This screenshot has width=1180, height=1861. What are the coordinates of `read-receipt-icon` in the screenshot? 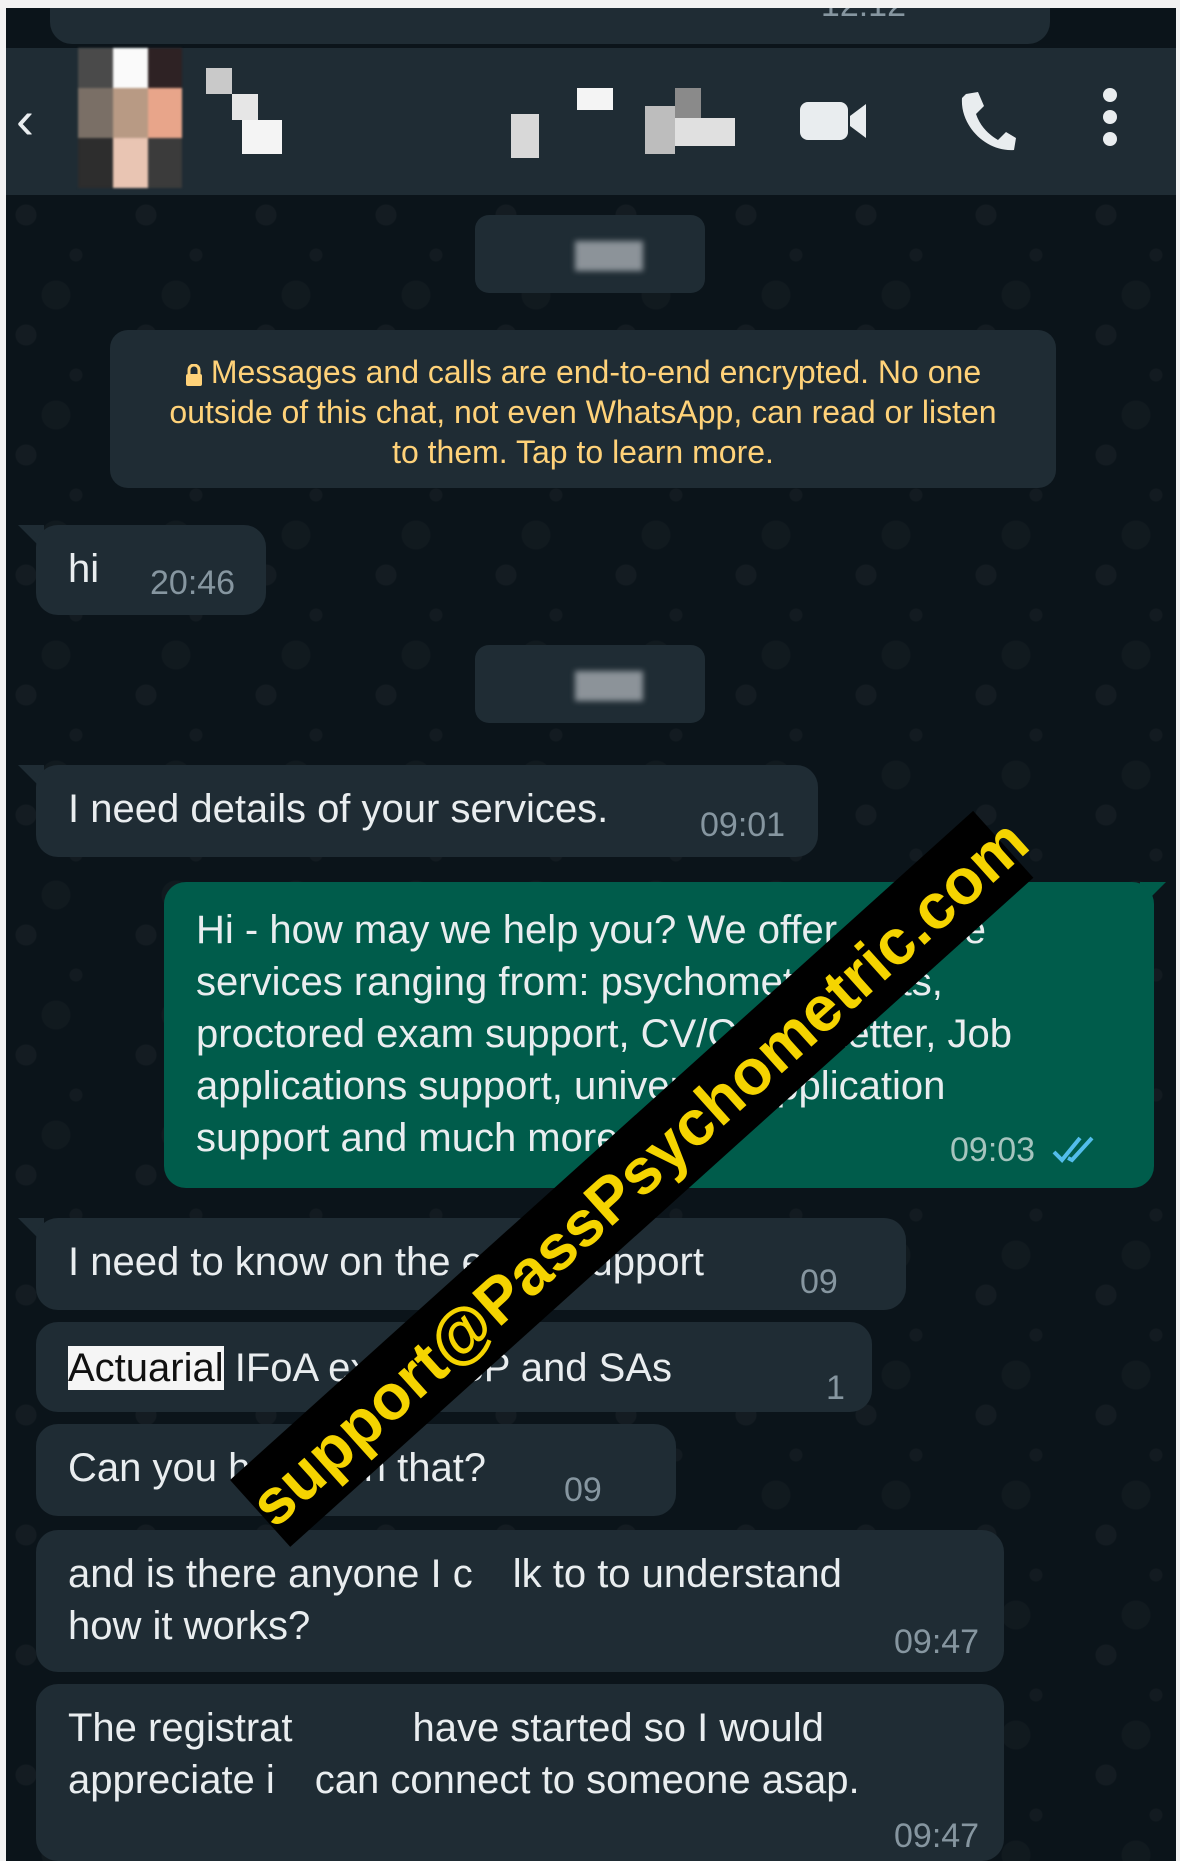 It's located at (1073, 1149).